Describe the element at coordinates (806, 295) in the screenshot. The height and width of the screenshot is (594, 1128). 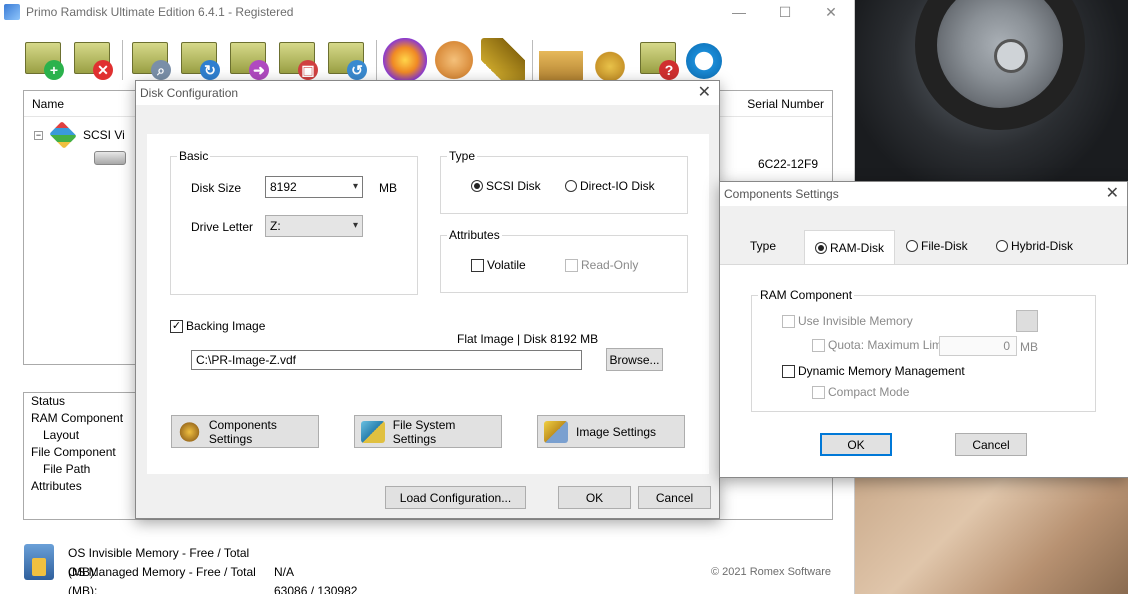
I see `ram-component-label: RAM Component` at that location.